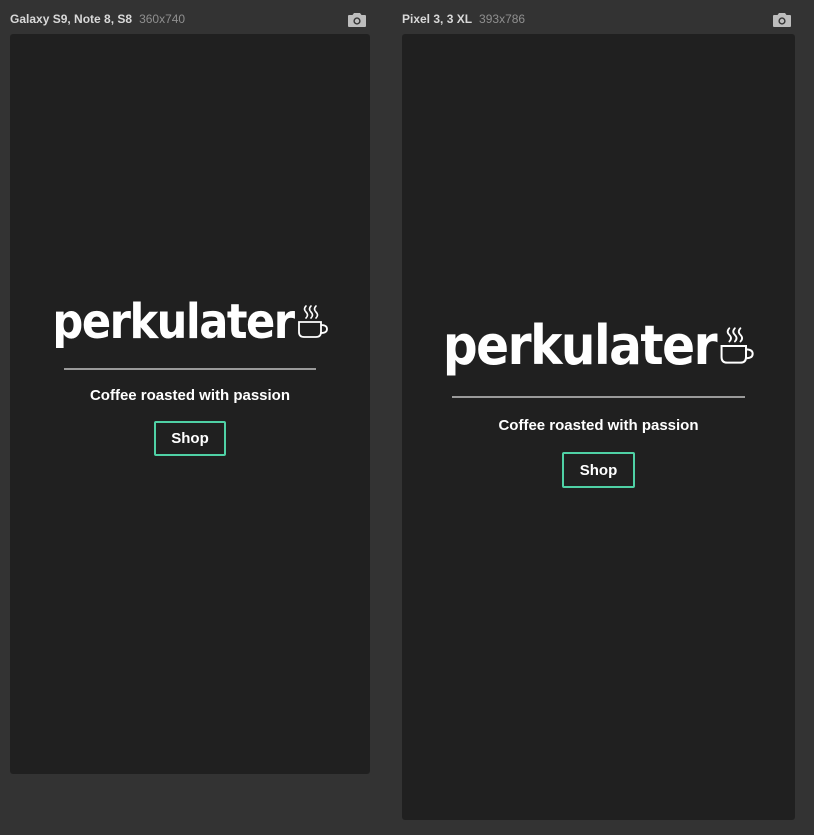 The image size is (814, 835). Describe the element at coordinates (437, 19) in the screenshot. I see `device-name: Pixel 3, 3 XL` at that location.